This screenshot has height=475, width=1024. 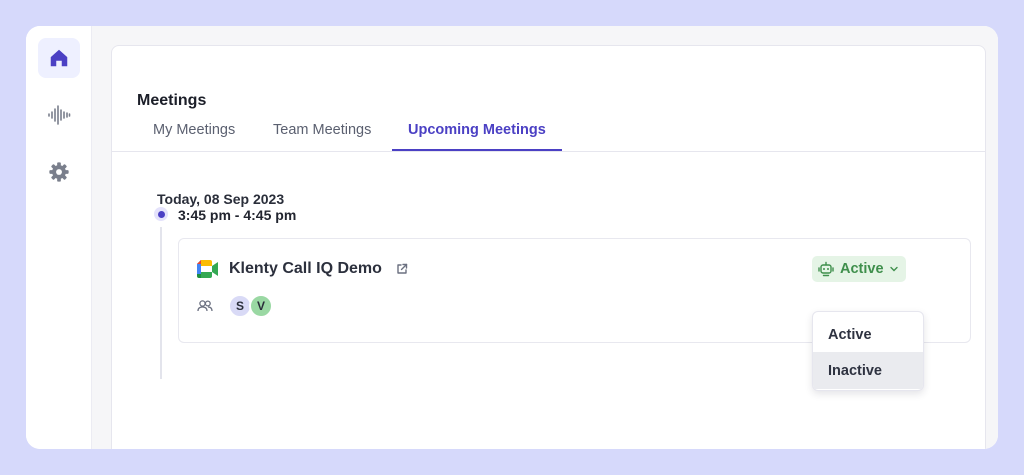 What do you see at coordinates (172, 100) in the screenshot?
I see `page-title: Meetings` at bounding box center [172, 100].